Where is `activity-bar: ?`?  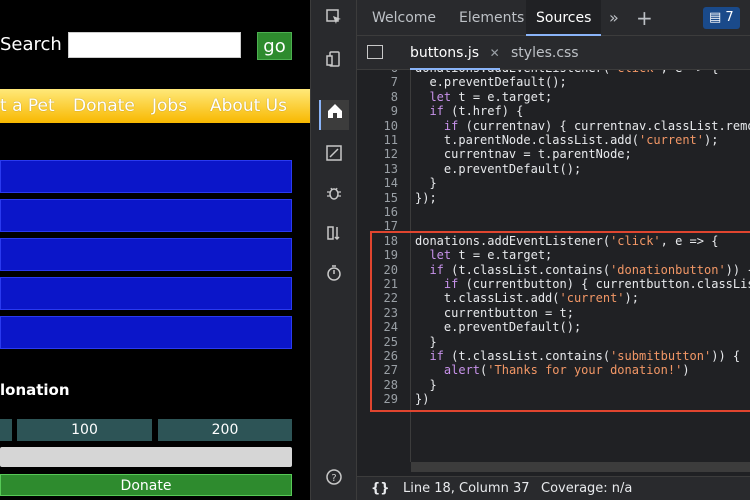
activity-bar: ? is located at coordinates (334, 250).